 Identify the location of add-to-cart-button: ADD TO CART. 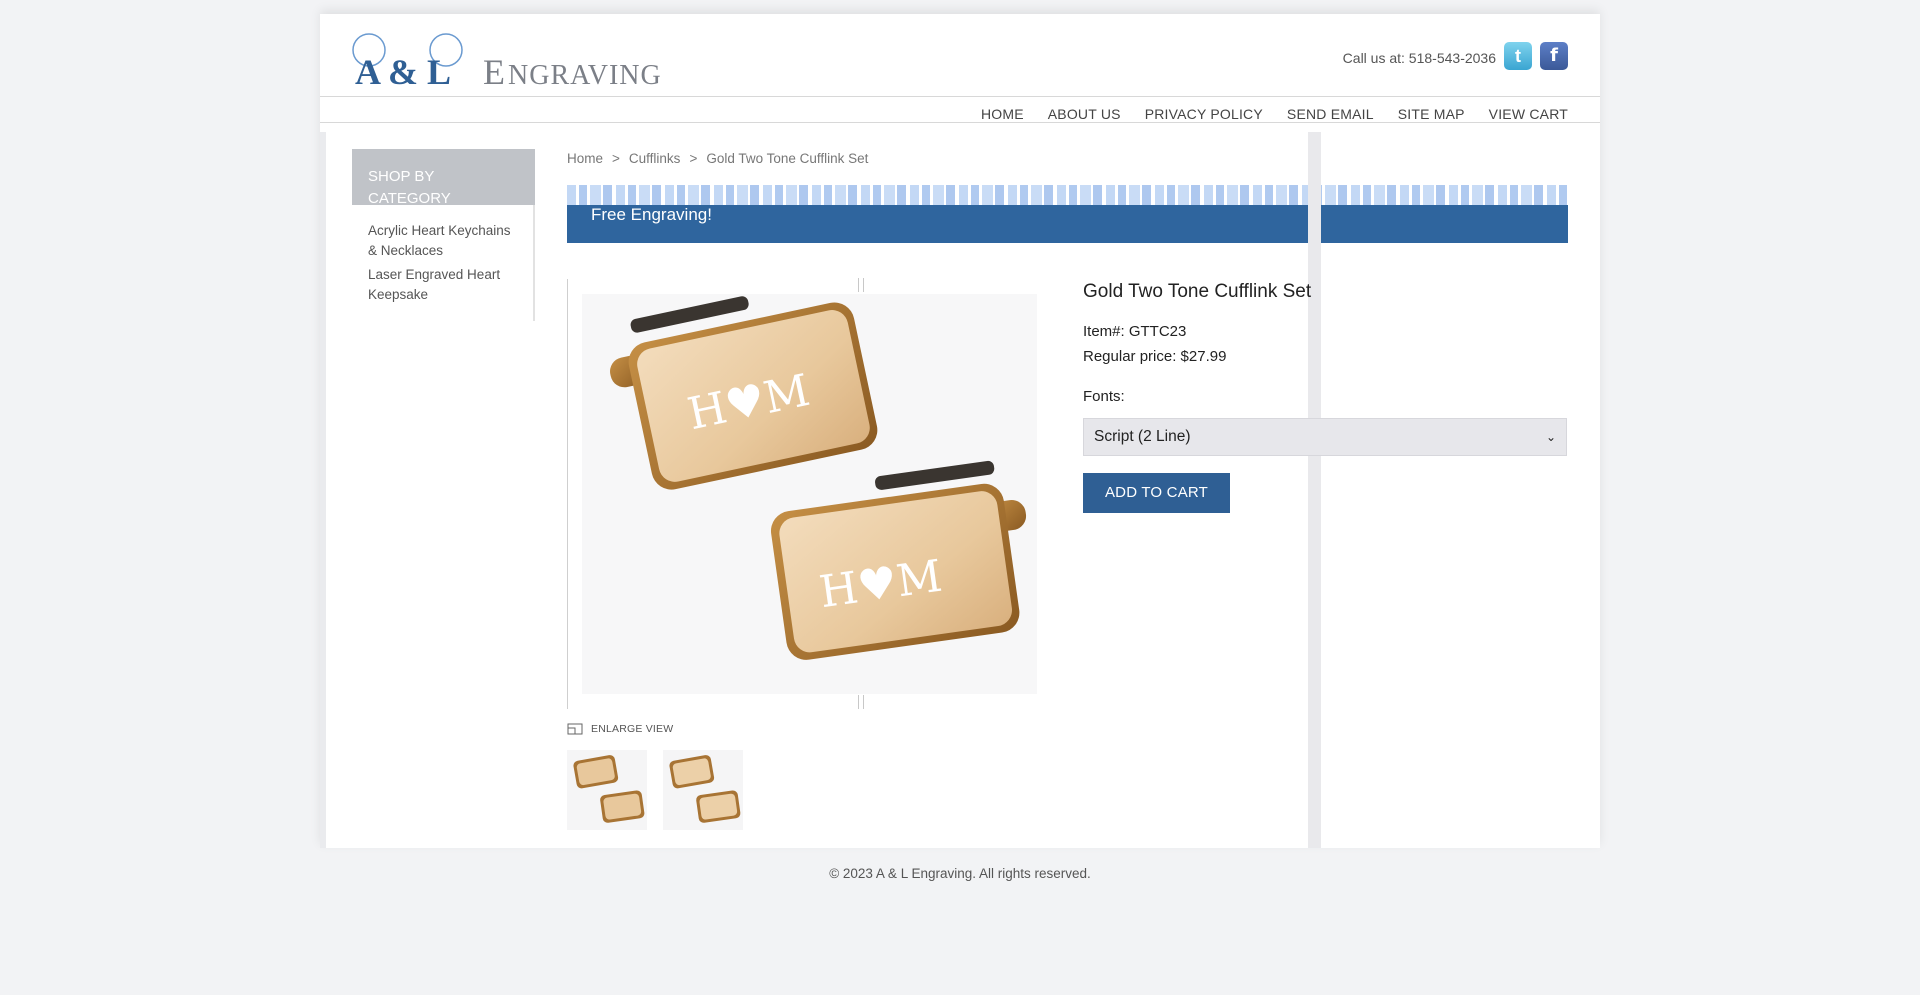
(1156, 493).